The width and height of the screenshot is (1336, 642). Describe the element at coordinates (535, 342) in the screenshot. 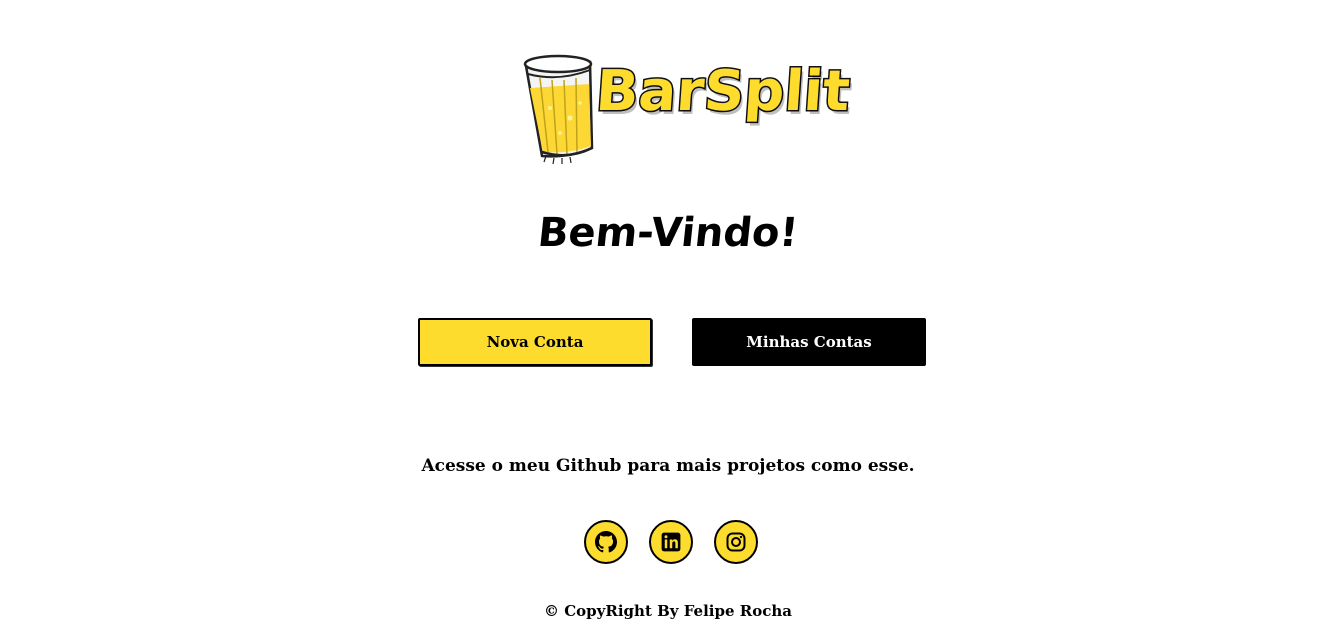

I see `new-account-button: Nova Conta` at that location.